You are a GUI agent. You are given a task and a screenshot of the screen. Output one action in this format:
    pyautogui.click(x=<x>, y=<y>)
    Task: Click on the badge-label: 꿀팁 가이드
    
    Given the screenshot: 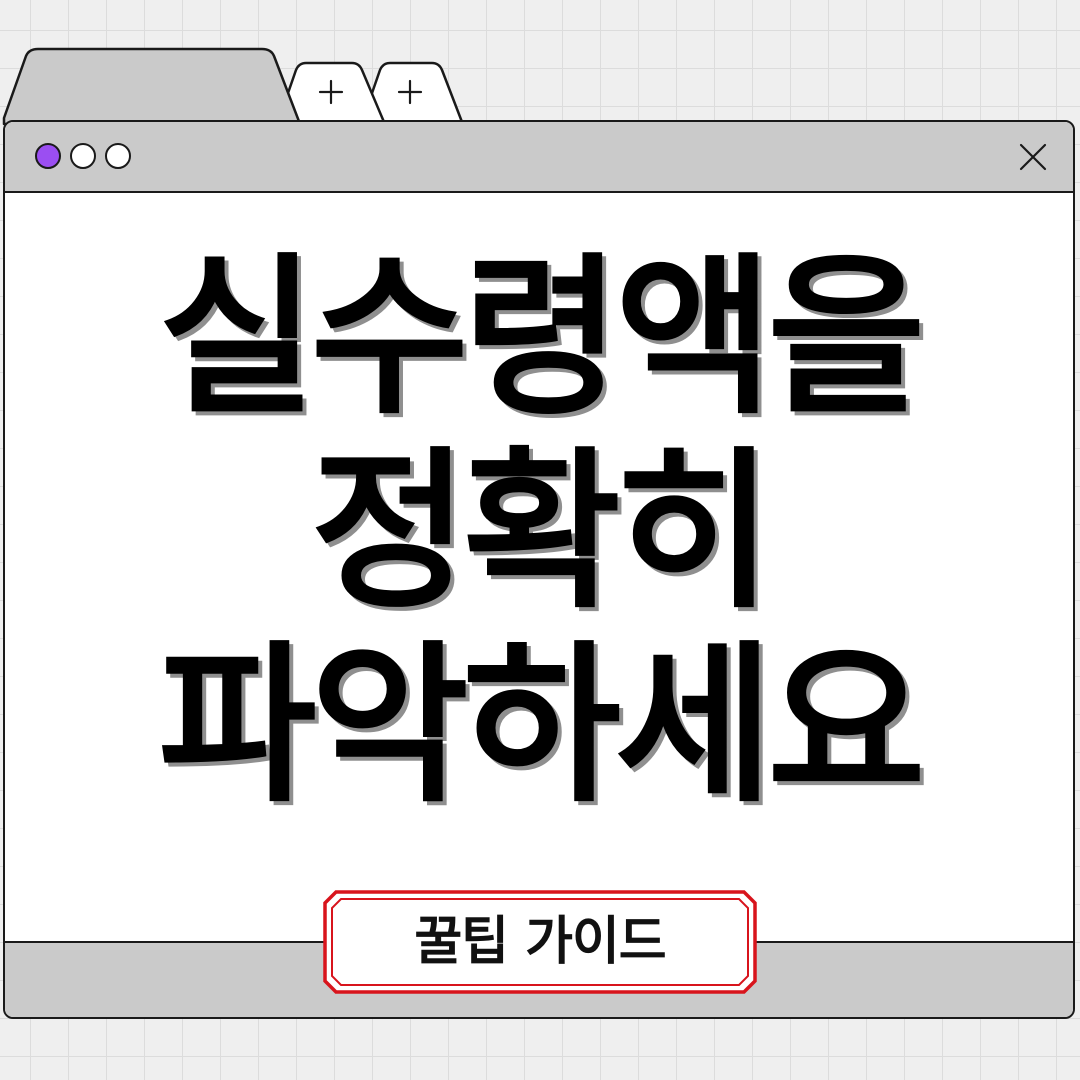 What is the action you would take?
    pyautogui.click(x=540, y=942)
    